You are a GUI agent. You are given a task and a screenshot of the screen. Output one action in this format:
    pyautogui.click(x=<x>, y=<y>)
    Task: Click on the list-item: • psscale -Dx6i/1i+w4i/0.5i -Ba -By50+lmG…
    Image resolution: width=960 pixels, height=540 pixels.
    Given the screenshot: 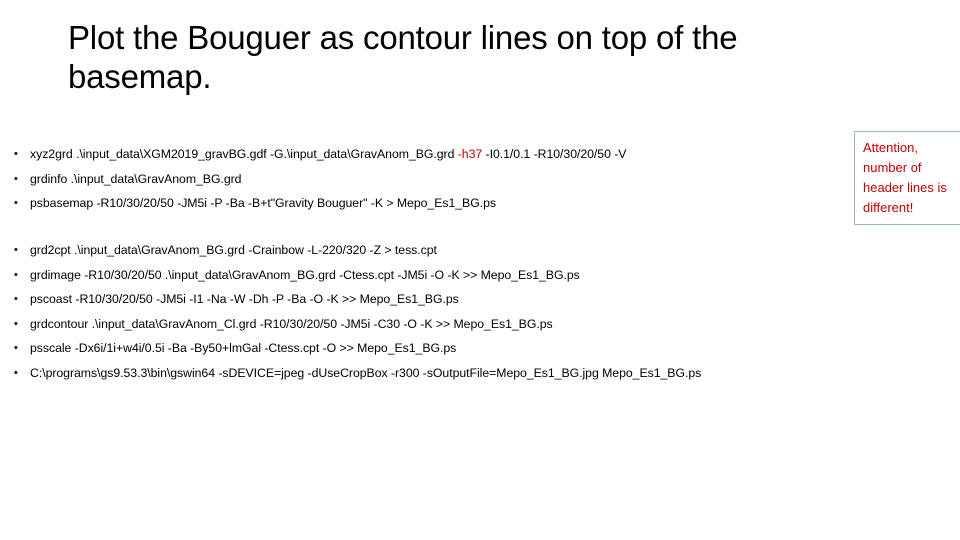 What is the action you would take?
    pyautogui.click(x=425, y=348)
    